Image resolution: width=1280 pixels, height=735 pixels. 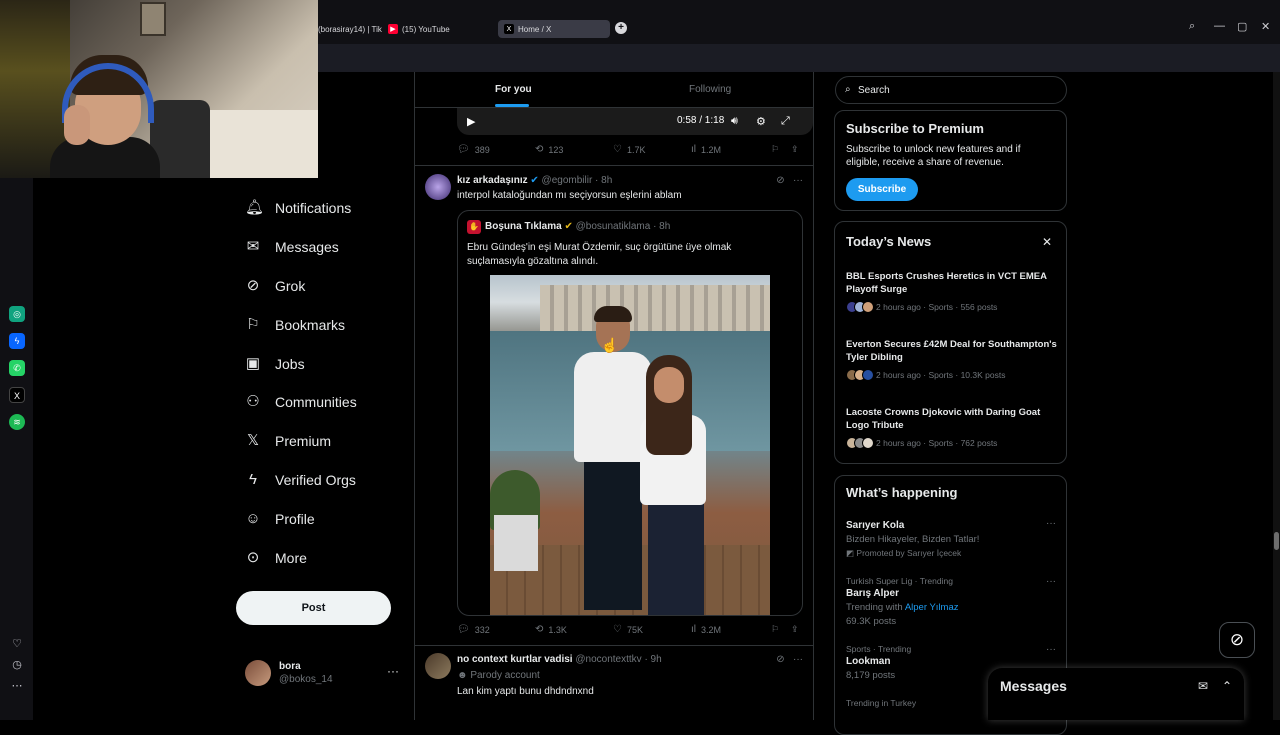 I want to click on post-button: Post, so click(x=313, y=608).